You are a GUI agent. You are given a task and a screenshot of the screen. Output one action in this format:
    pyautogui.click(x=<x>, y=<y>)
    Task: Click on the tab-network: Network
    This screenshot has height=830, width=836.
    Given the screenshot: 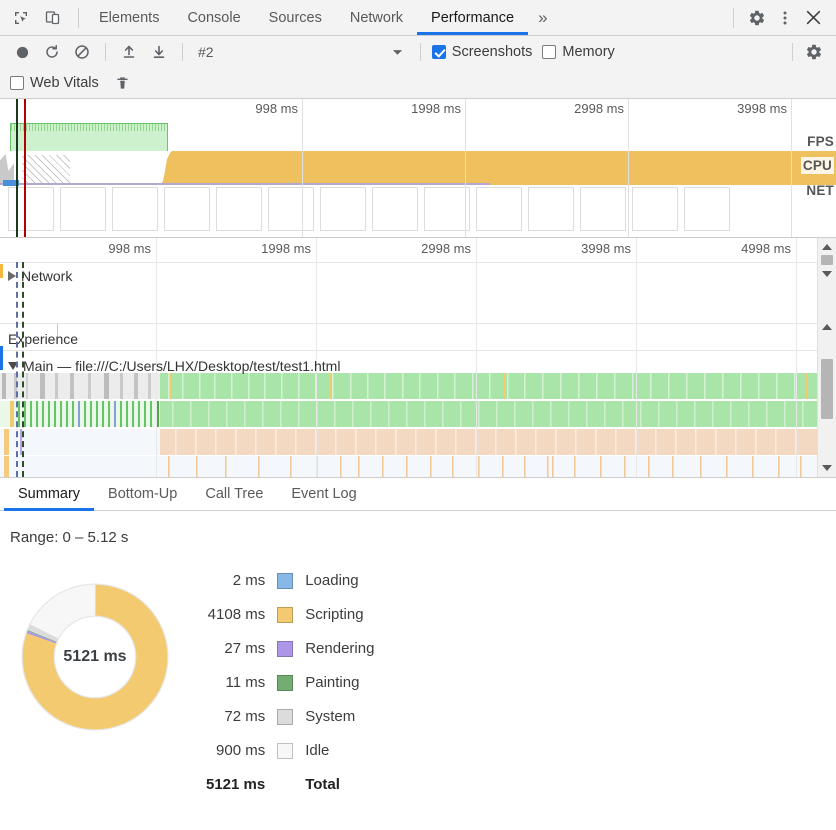 What is the action you would take?
    pyautogui.click(x=376, y=17)
    